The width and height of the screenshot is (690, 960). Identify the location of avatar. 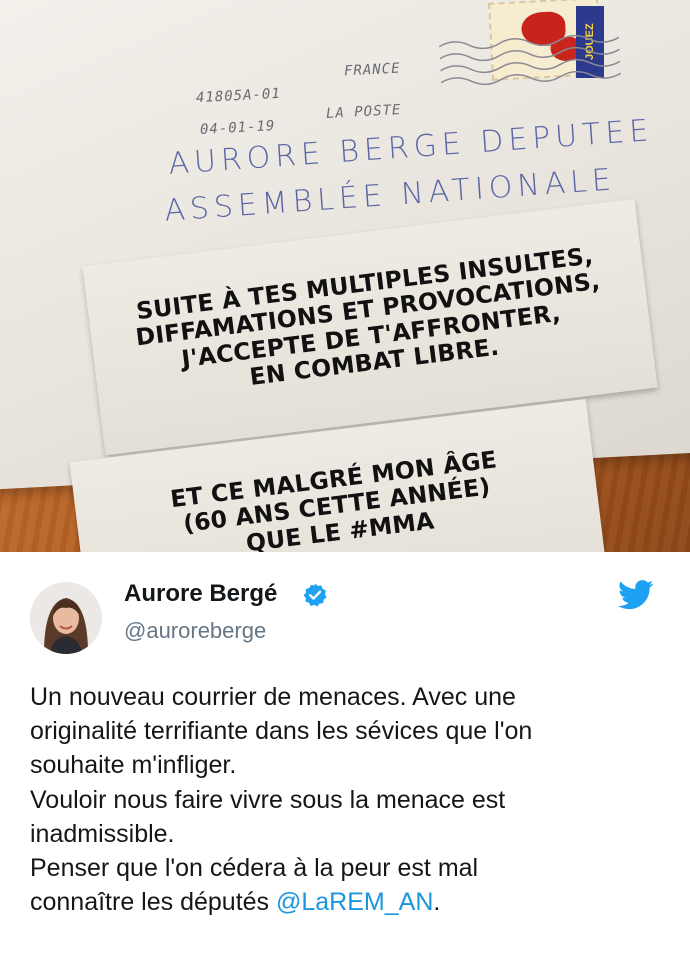
(66, 618).